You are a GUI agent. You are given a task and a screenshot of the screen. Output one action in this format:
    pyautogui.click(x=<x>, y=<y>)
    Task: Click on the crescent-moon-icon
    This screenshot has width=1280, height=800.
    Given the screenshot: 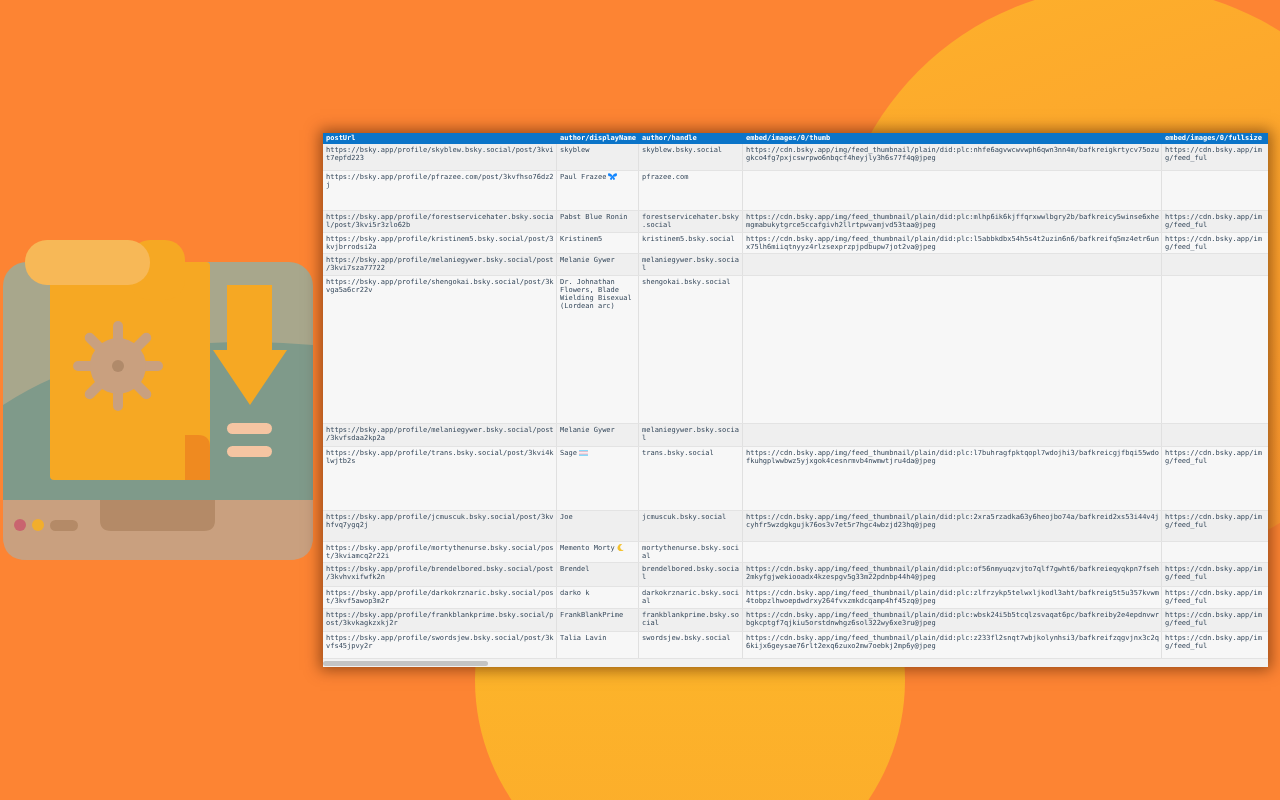 What is the action you would take?
    pyautogui.click(x=620, y=547)
    